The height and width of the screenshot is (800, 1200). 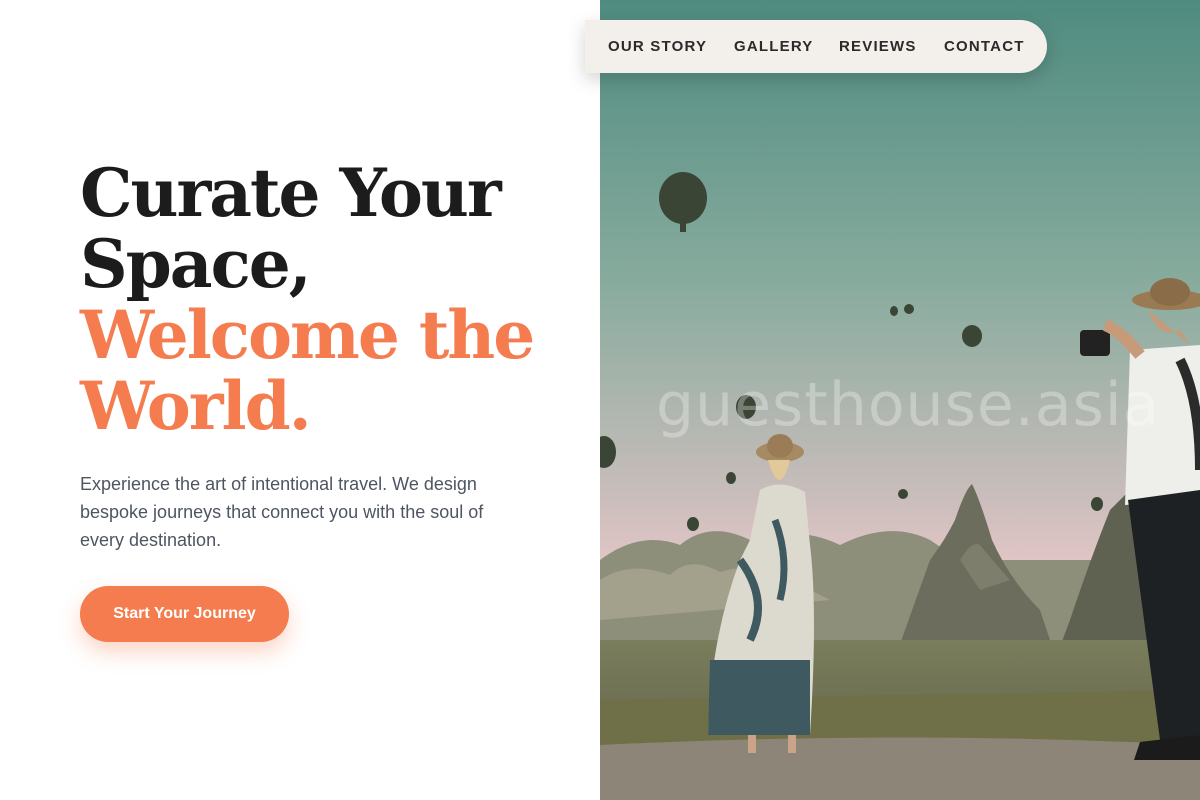 What do you see at coordinates (196, 264) in the screenshot?
I see `headline-line-2: Space,` at bounding box center [196, 264].